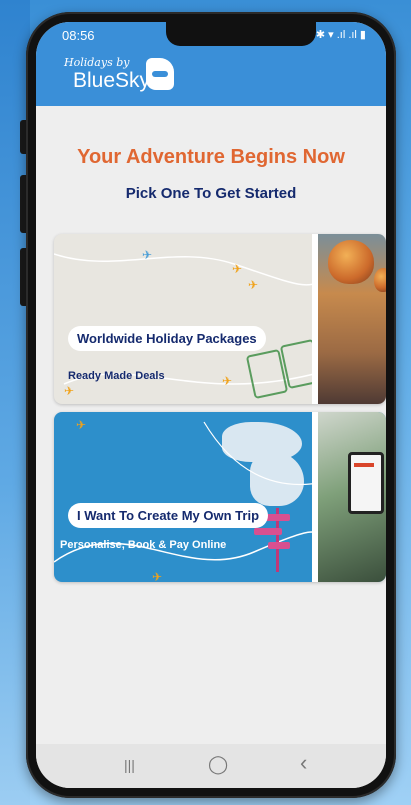 The width and height of the screenshot is (411, 805). Describe the element at coordinates (352, 319) in the screenshot. I see `balloons-photo` at that location.